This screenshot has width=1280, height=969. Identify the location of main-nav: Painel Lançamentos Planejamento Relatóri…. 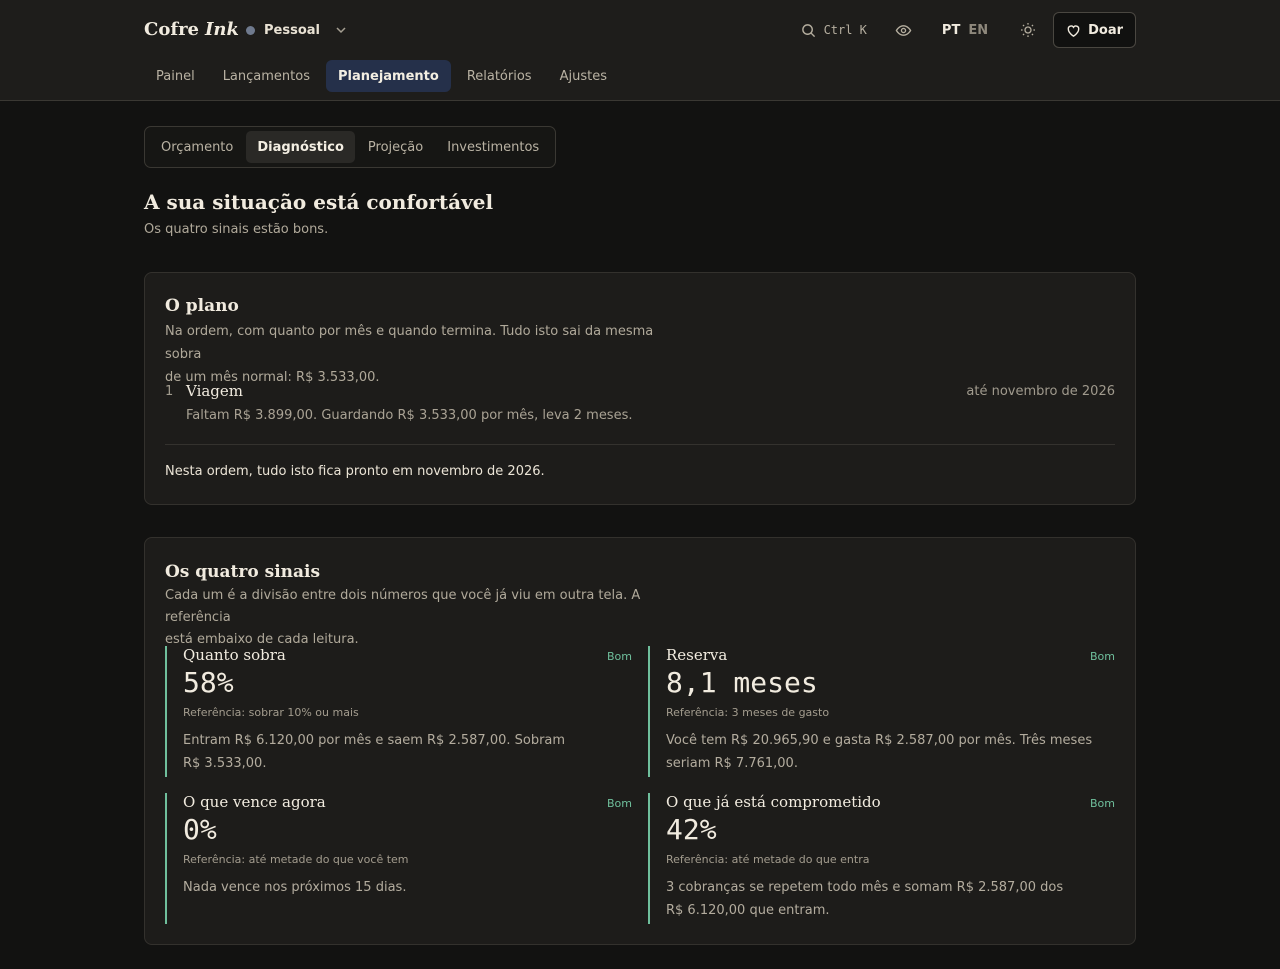
(381, 76).